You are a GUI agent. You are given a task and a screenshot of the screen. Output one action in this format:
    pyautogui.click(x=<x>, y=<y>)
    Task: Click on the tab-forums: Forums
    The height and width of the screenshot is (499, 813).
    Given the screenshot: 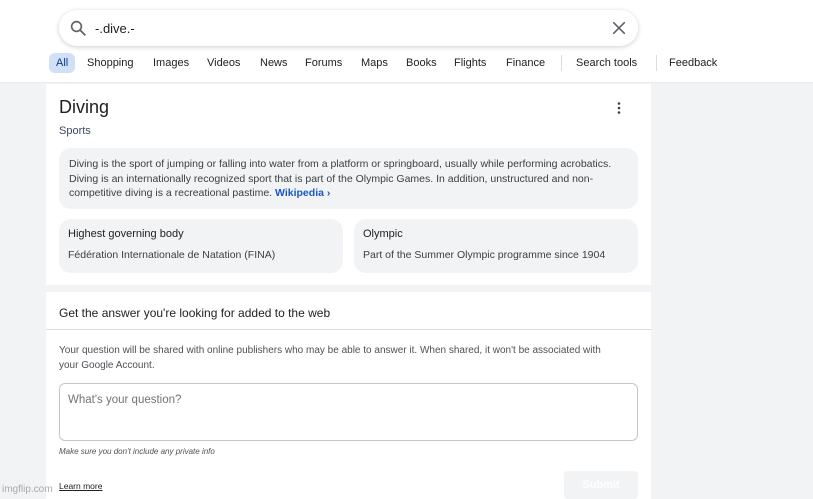 What is the action you would take?
    pyautogui.click(x=323, y=63)
    